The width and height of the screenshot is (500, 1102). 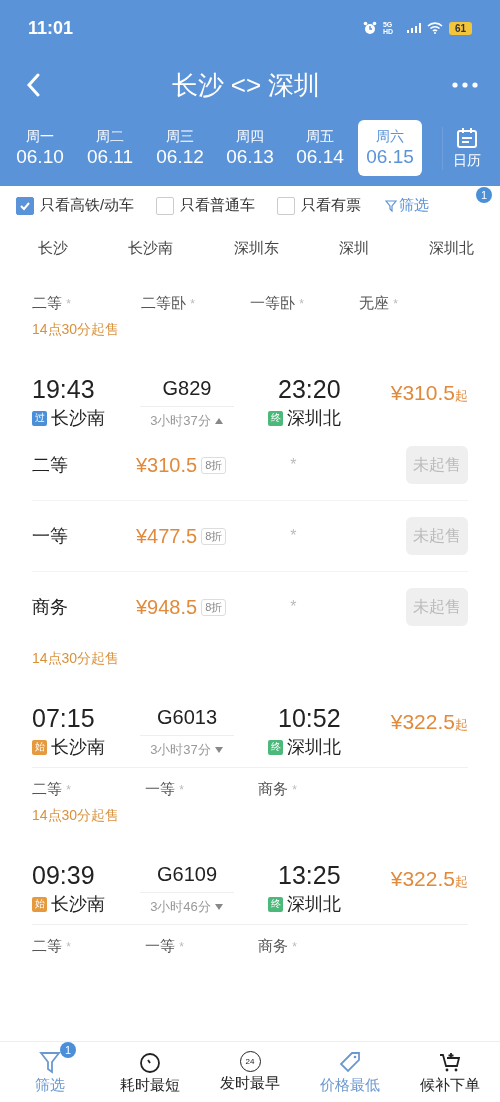 What do you see at coordinates (206, 205) in the screenshot?
I see `filter-checkbox: 只看普通车` at bounding box center [206, 205].